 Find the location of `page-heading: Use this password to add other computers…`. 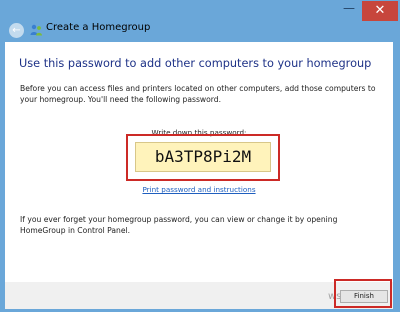

page-heading: Use this password to add other computers… is located at coordinates (195, 63).